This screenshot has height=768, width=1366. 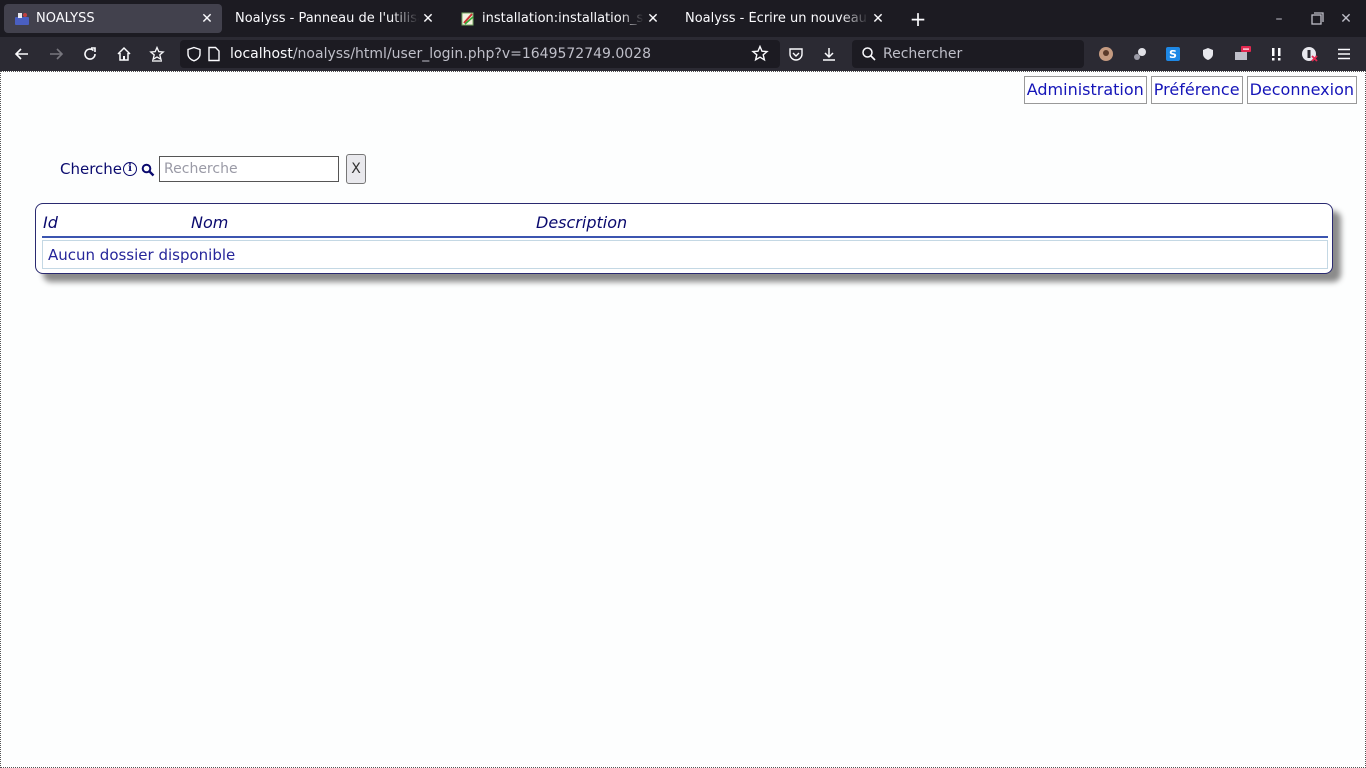 What do you see at coordinates (1279, 19) in the screenshot?
I see `minimize-window-icon: –` at bounding box center [1279, 19].